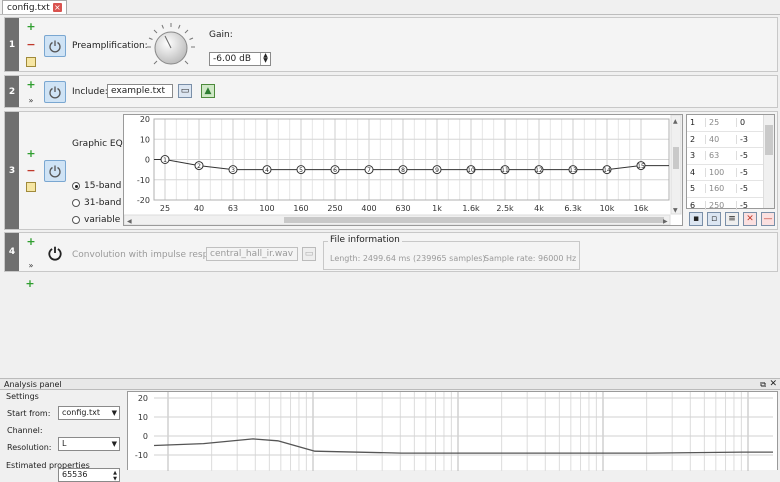 This screenshot has width=780, height=482. I want to click on table-scrollbar, so click(768, 161).